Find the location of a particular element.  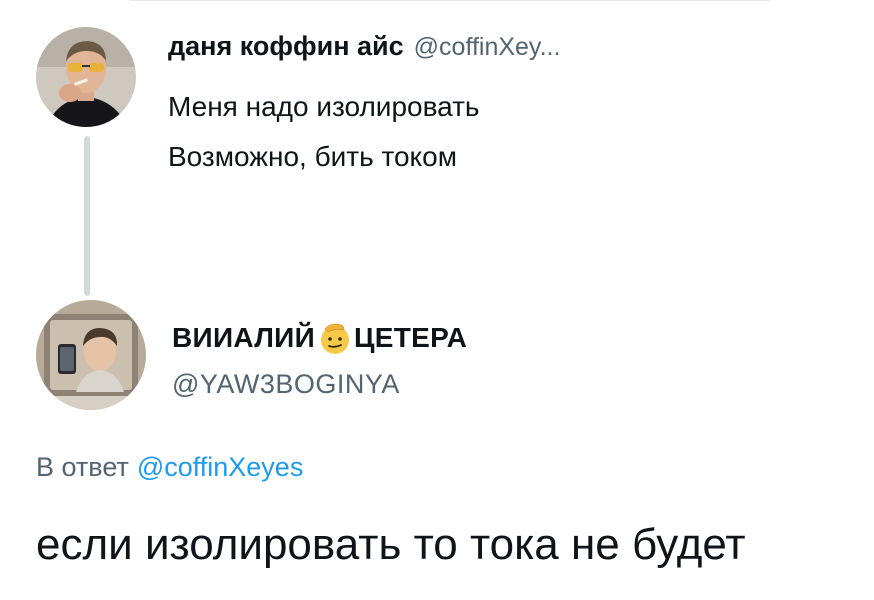

reply-to-line: В ответ @coffinXeyes is located at coordinates (169, 467).